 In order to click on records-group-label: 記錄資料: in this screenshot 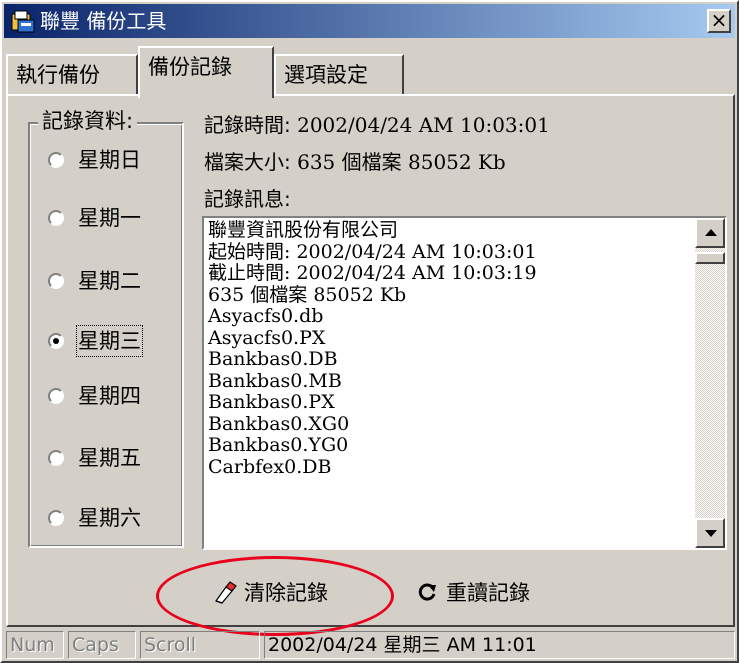, I will do `click(88, 121)`.